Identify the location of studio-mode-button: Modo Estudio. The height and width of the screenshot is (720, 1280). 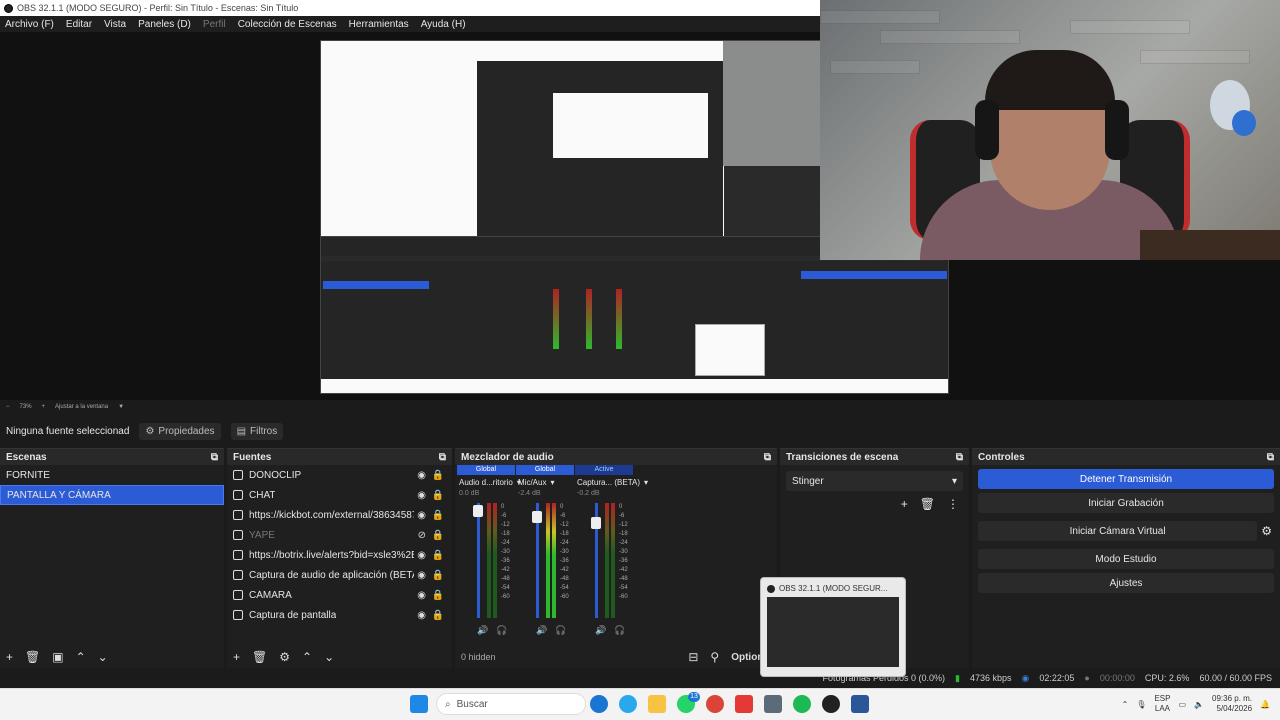
(1126, 559).